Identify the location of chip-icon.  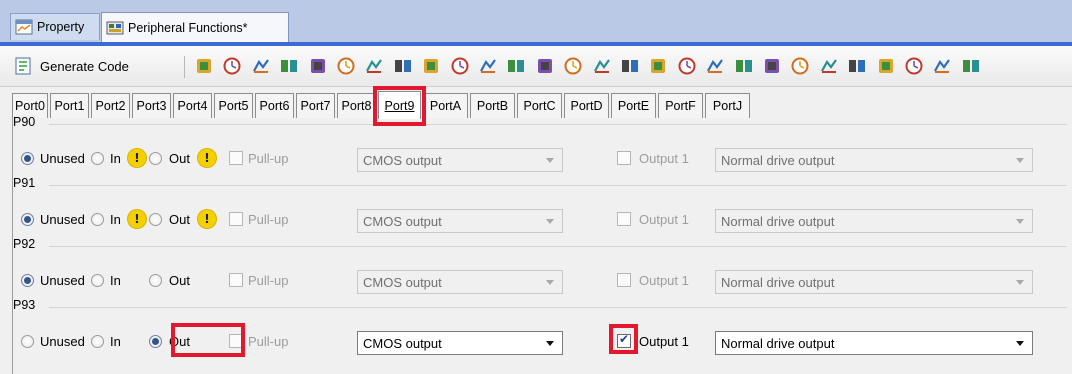
(346, 66).